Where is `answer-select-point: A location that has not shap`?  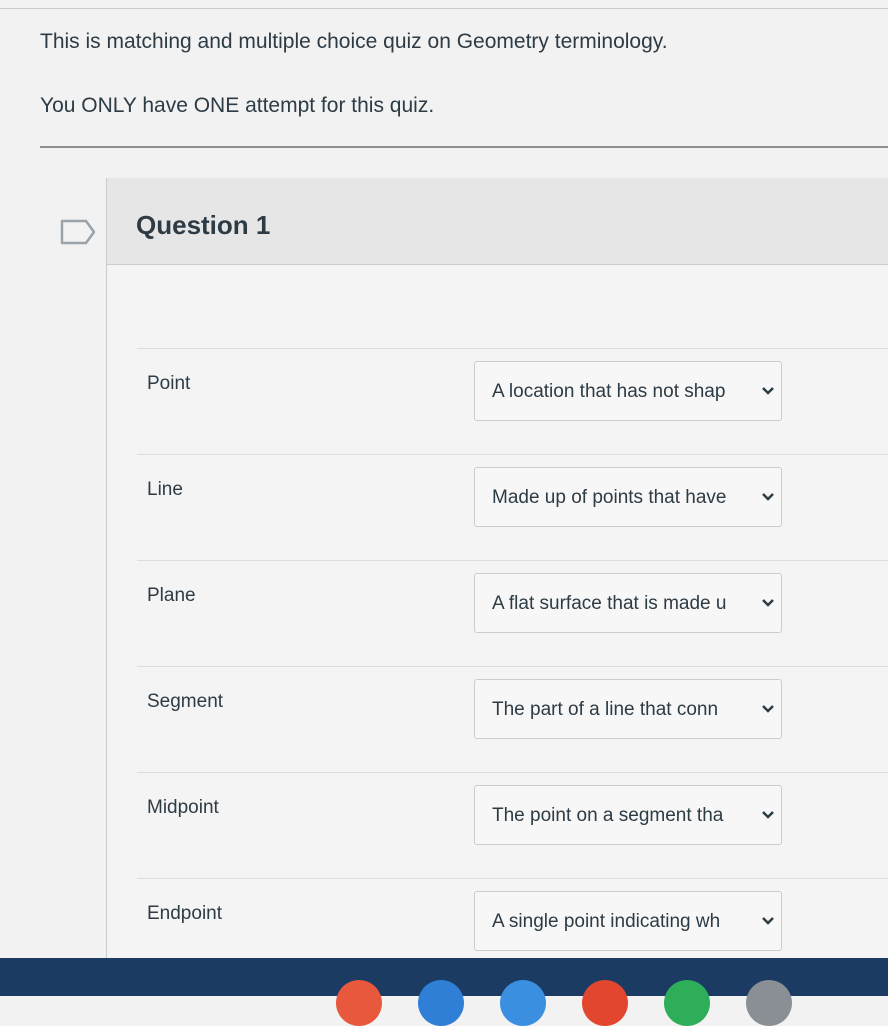
answer-select-point: A location that has not shap is located at coordinates (628, 391).